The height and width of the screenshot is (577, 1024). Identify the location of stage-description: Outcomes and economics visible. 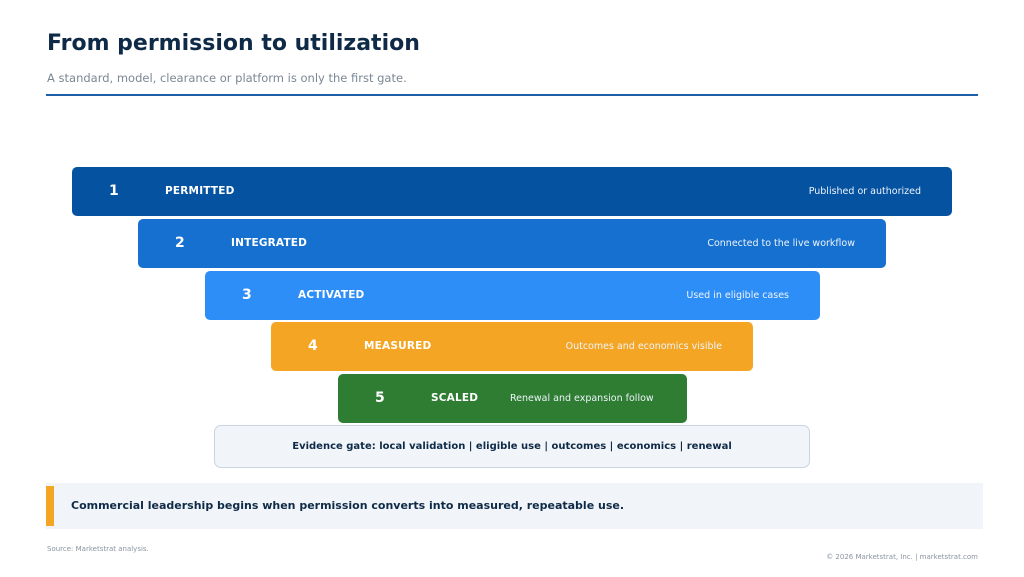
(643, 346).